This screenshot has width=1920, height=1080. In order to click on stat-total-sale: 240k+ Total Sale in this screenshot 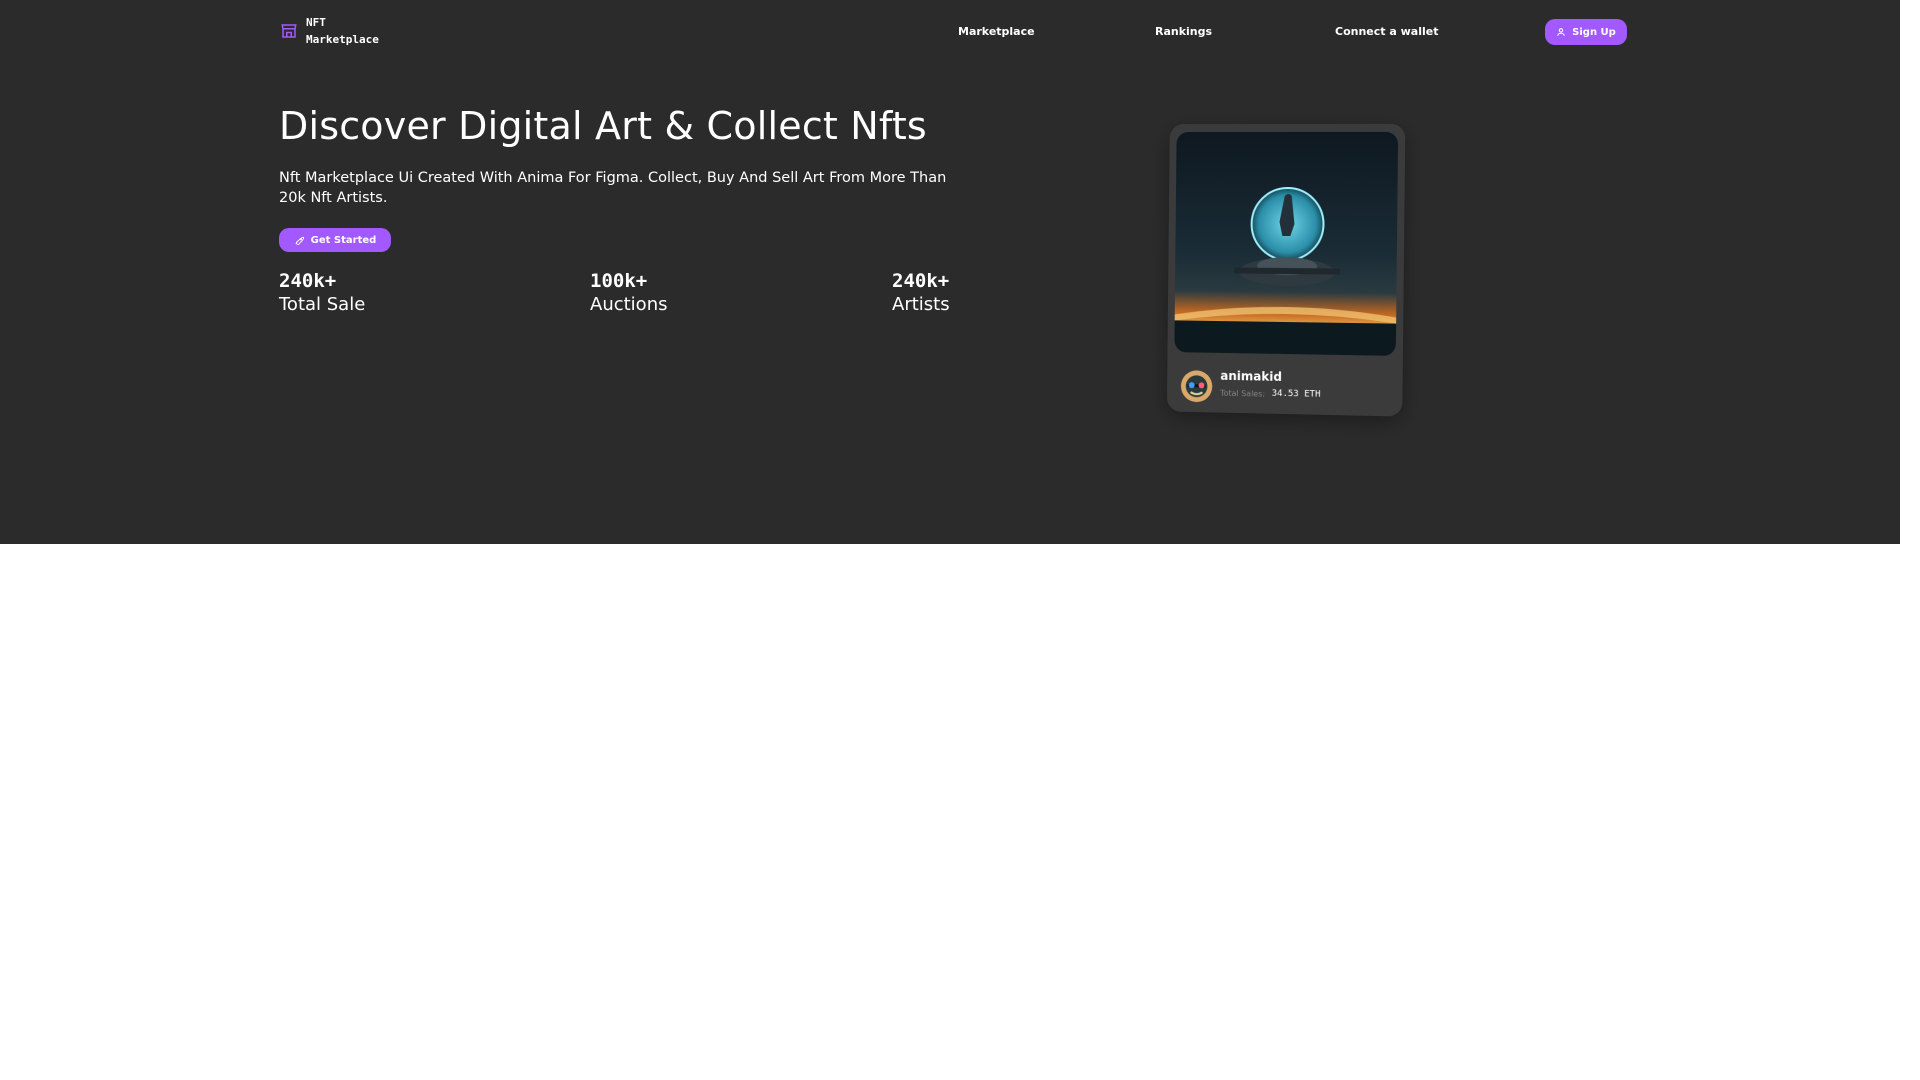, I will do `click(322, 293)`.